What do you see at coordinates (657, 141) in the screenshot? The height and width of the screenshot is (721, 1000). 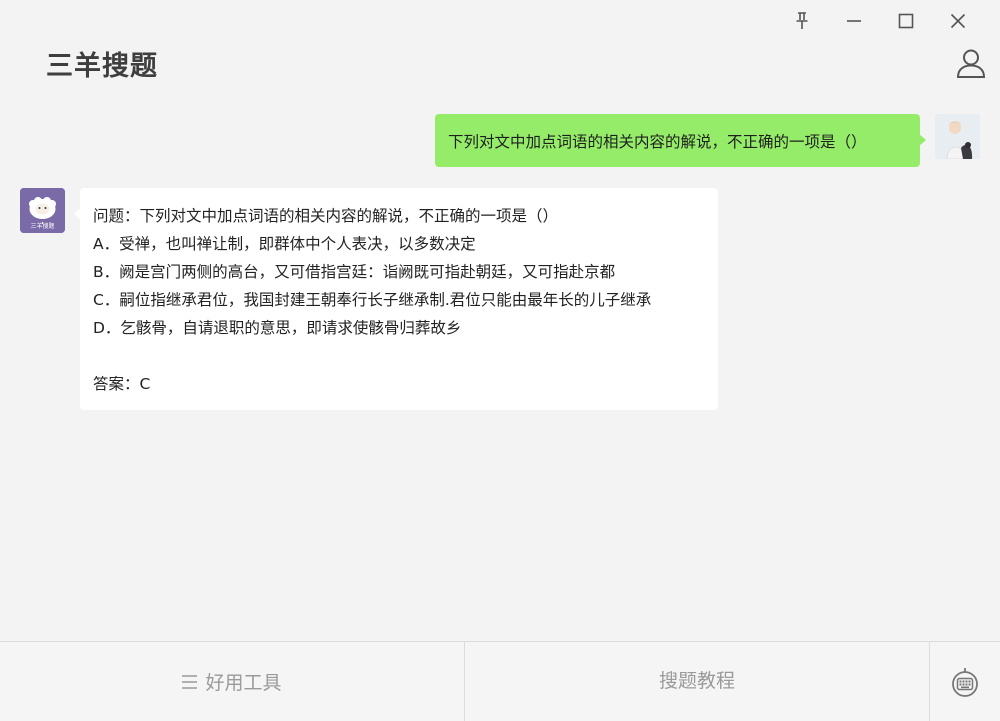 I see `user-message-text: 下列对文中加点词语的相关内容的解说，不正确的一项是（）` at bounding box center [657, 141].